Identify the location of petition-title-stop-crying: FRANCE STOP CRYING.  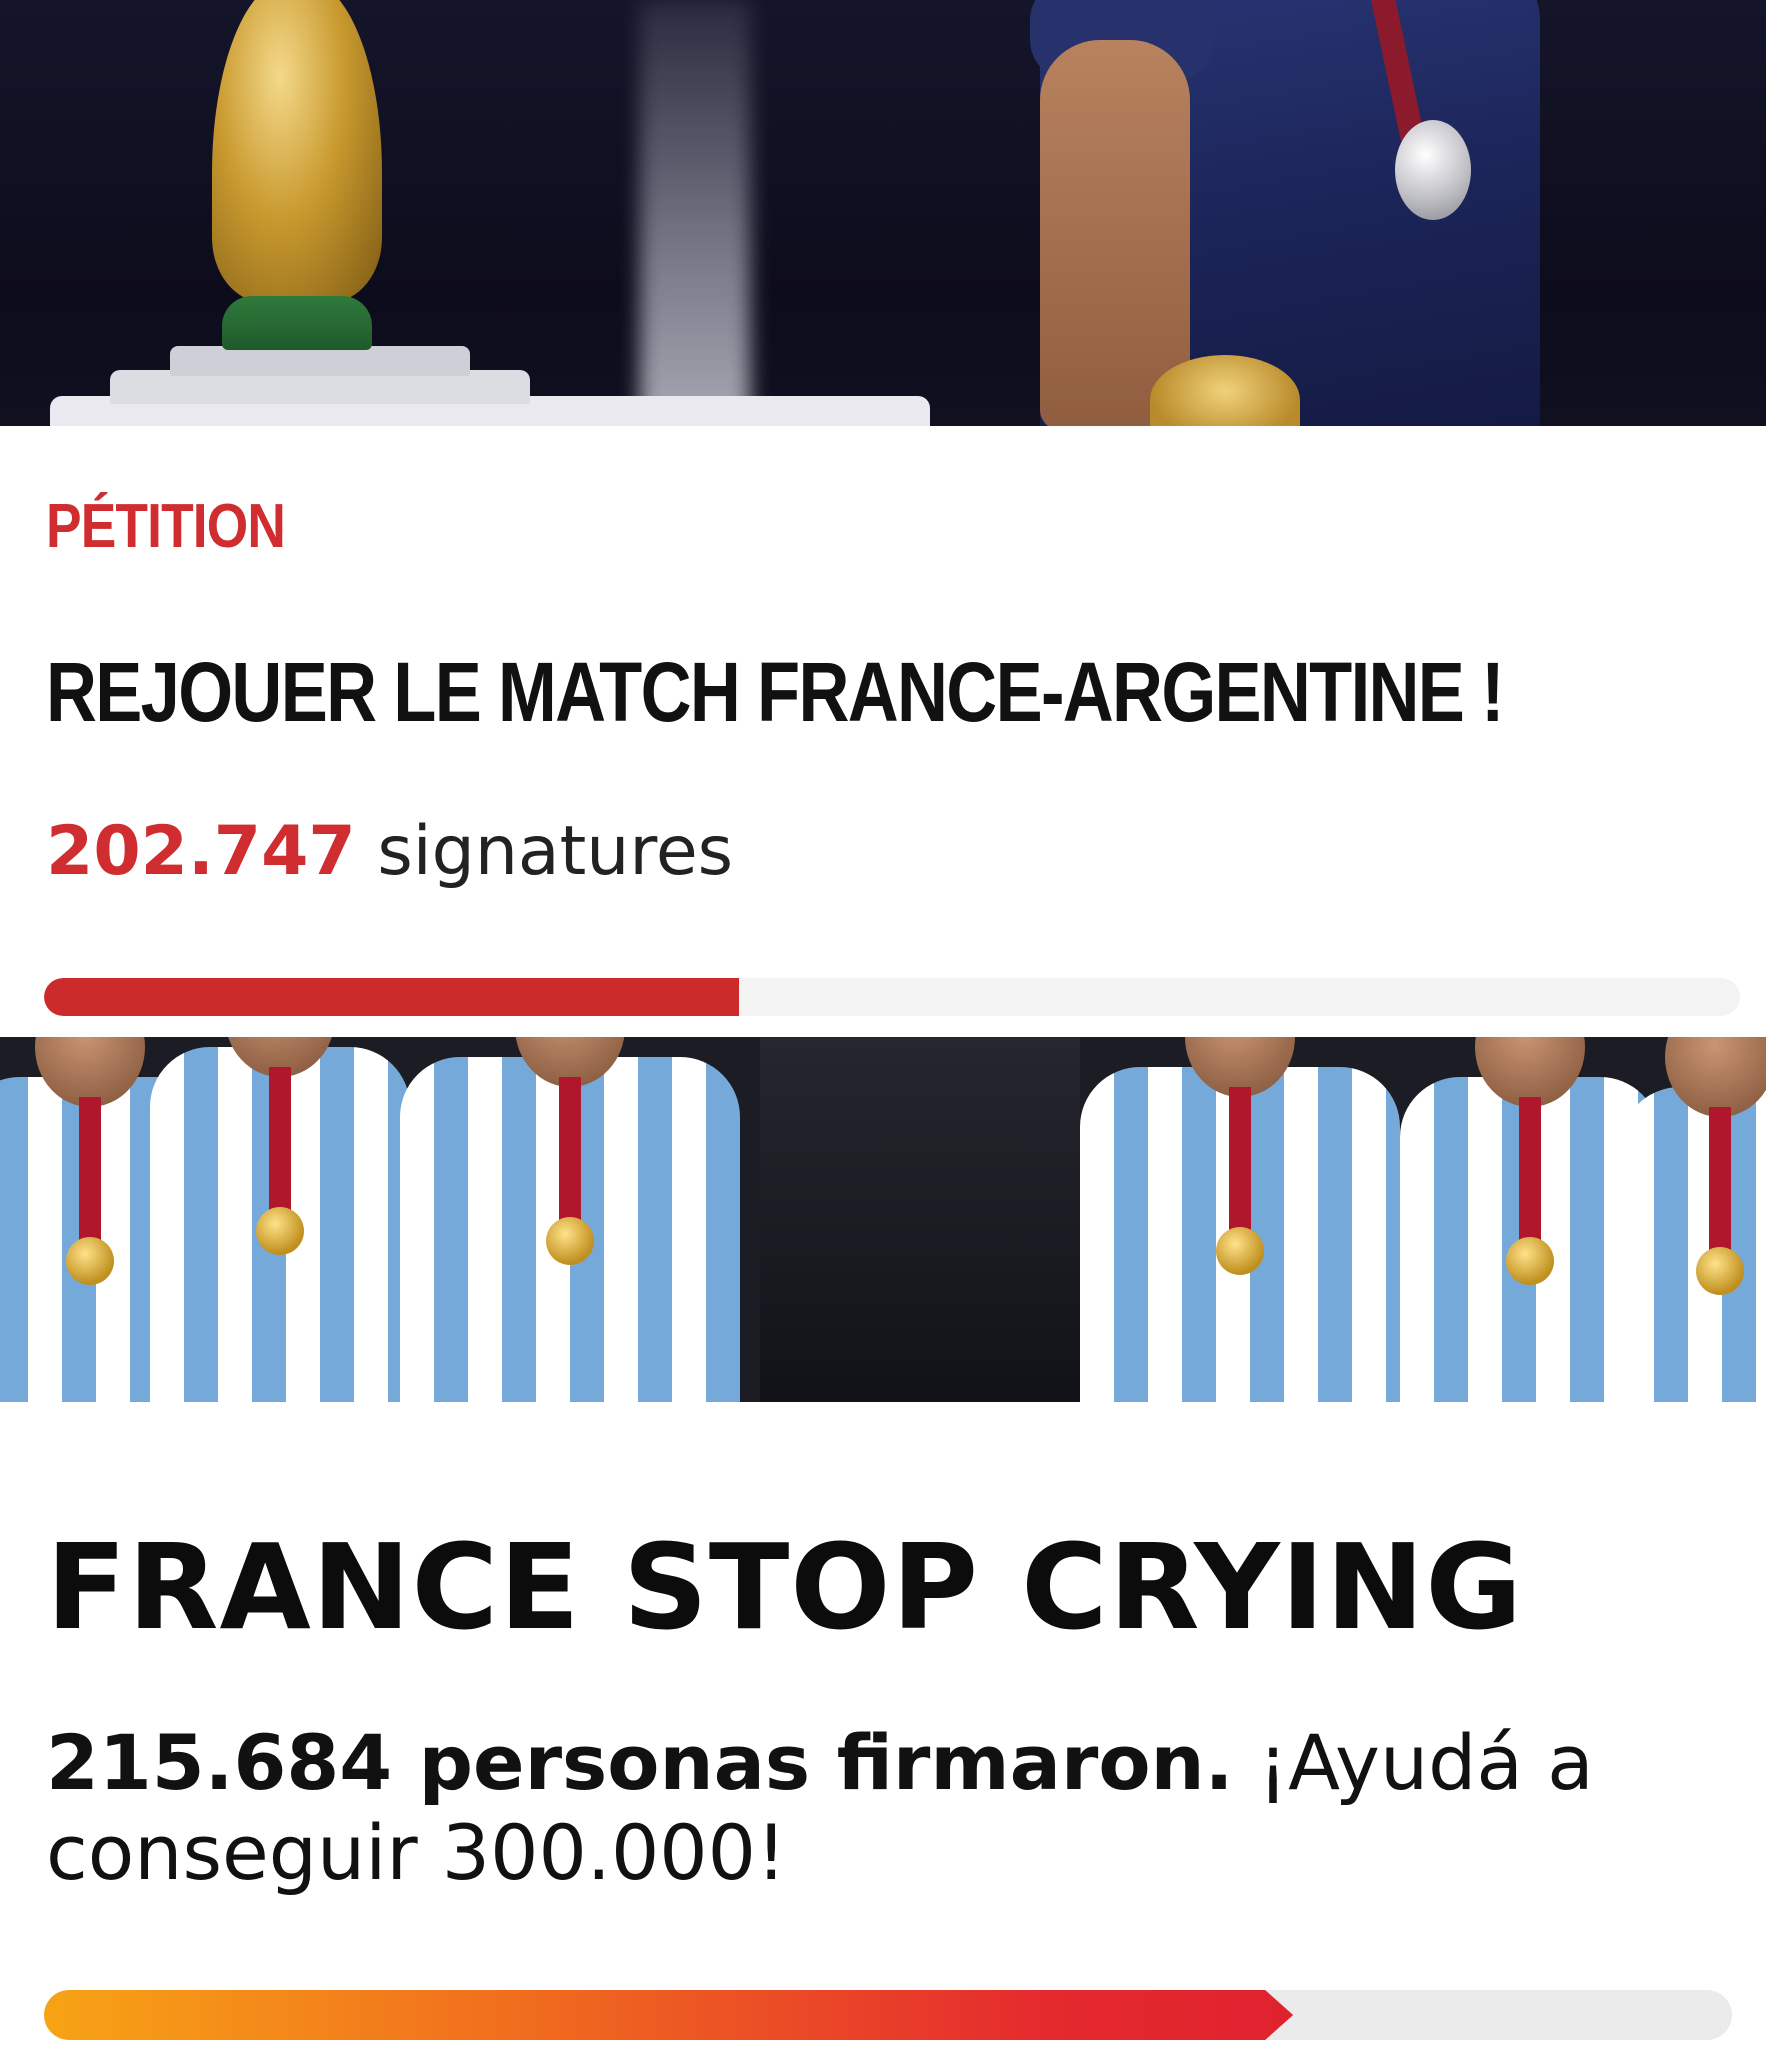
(784, 1587).